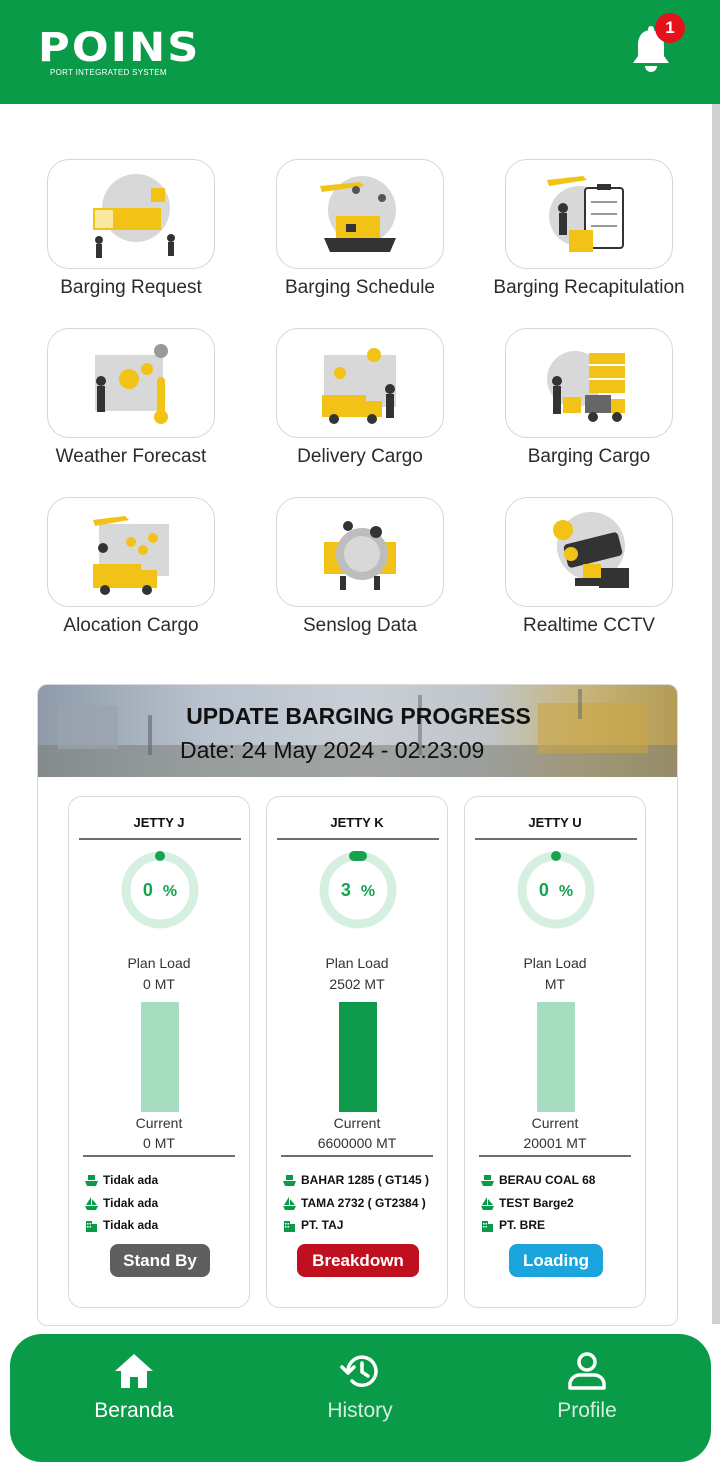 This screenshot has width=720, height=1470. What do you see at coordinates (134, 1371) in the screenshot?
I see `home-icon` at bounding box center [134, 1371].